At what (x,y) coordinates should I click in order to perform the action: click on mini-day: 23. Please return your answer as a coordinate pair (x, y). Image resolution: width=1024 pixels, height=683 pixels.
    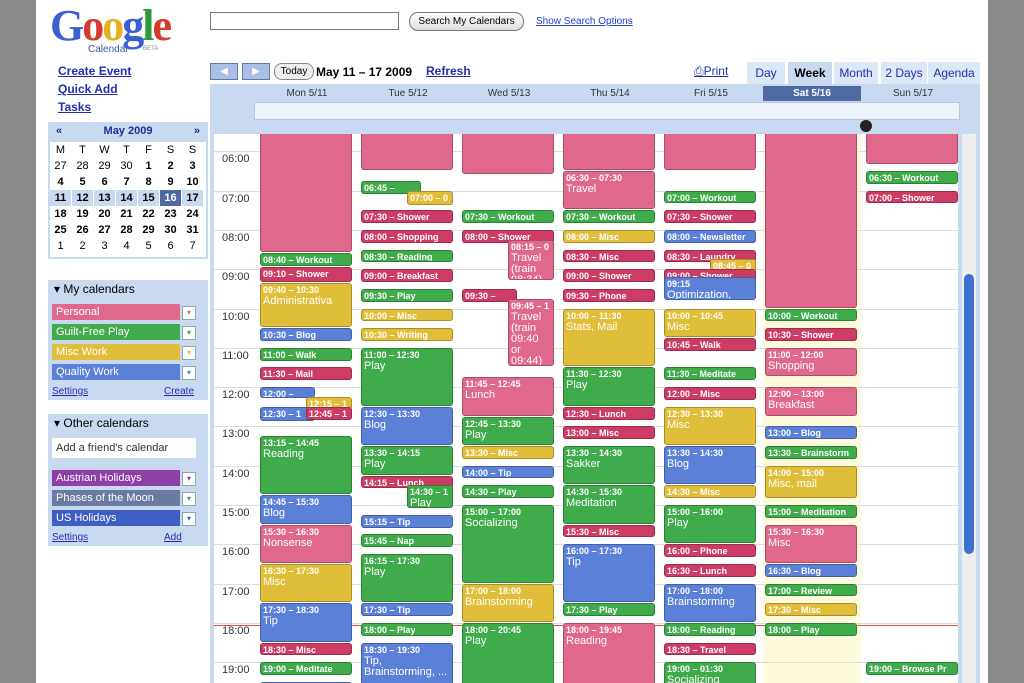
    Looking at the image, I should click on (170, 214).